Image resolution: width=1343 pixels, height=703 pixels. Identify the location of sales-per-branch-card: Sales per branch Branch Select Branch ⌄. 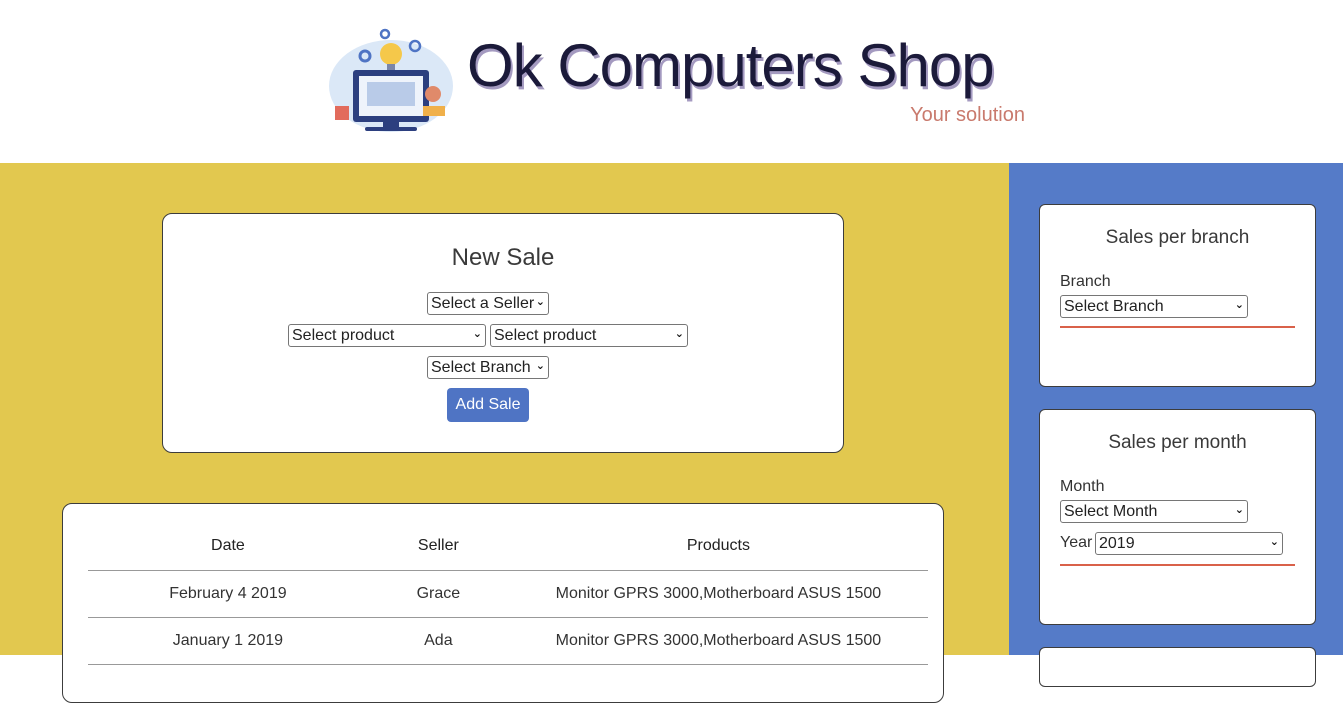
(1177, 295).